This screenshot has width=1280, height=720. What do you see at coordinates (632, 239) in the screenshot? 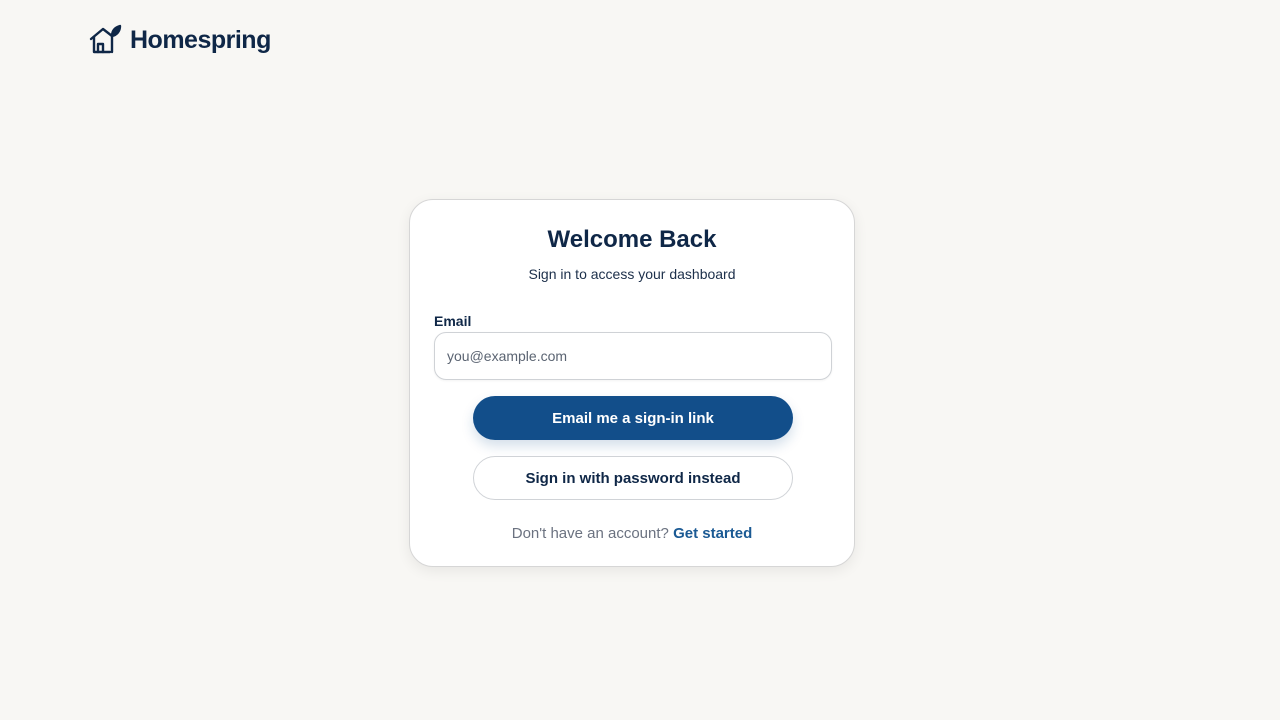
I see `card-title: Welcome Back` at bounding box center [632, 239].